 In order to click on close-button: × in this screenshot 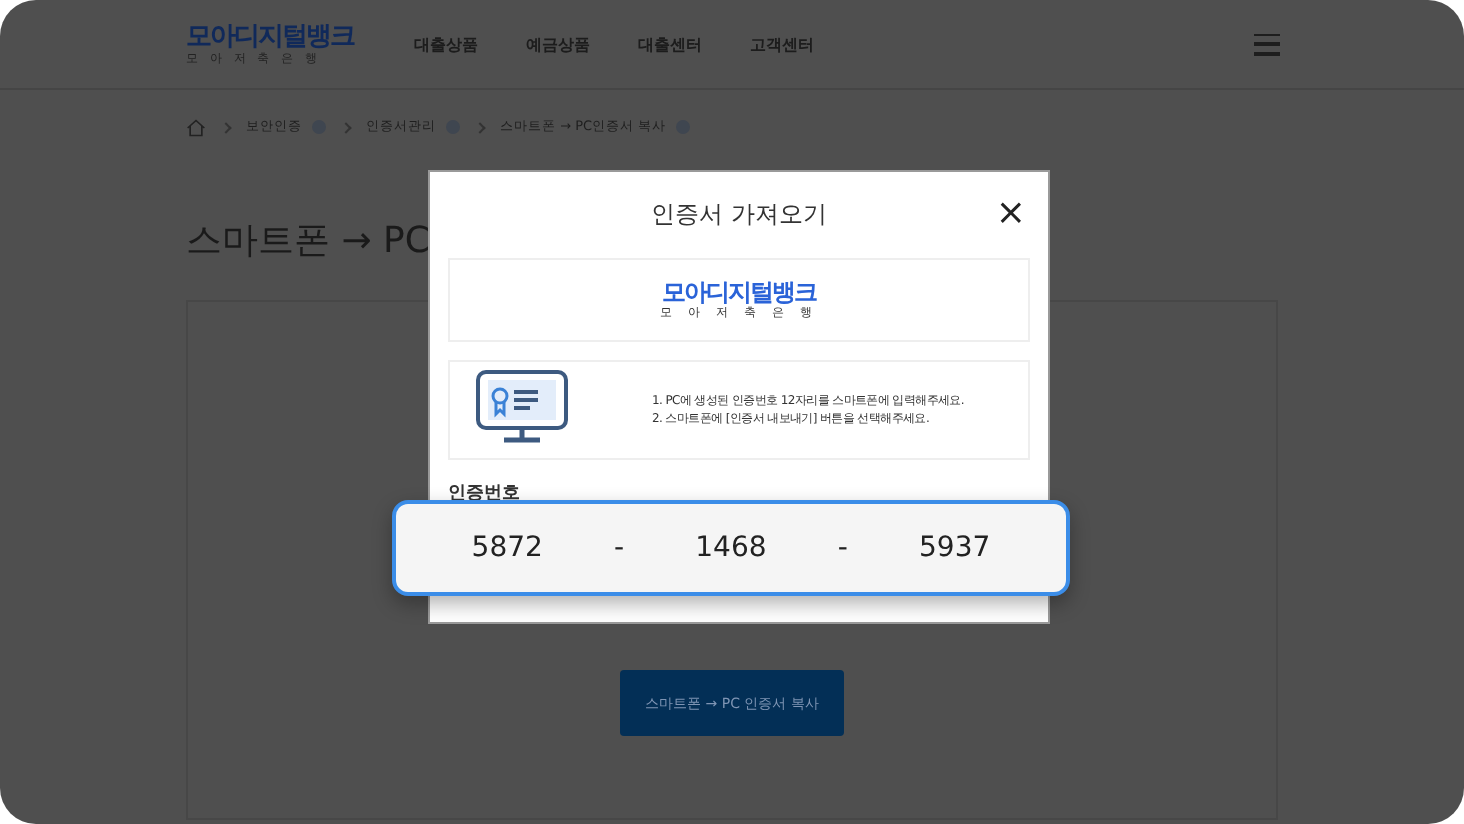, I will do `click(1010, 214)`.